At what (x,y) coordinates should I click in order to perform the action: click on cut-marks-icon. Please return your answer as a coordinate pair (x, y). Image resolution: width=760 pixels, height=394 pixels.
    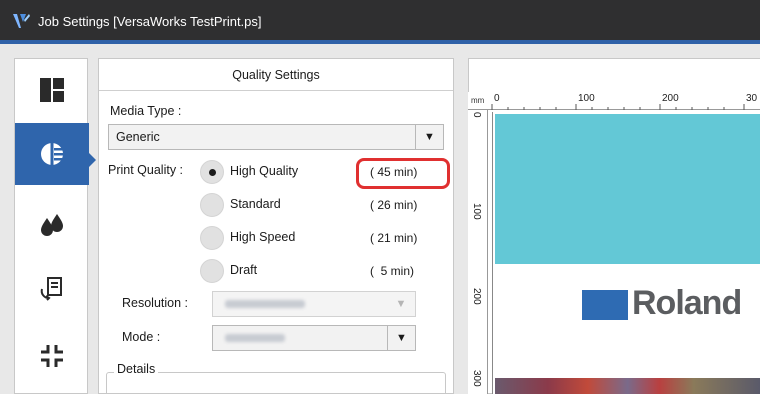
    Looking at the image, I should click on (52, 356).